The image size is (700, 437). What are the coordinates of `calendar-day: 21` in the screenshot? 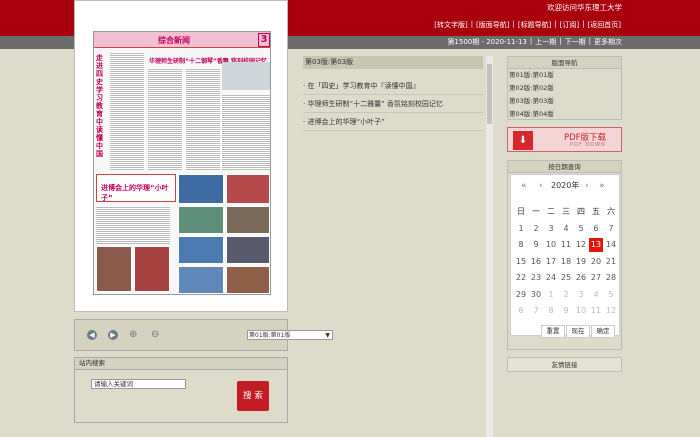 It's located at (611, 262).